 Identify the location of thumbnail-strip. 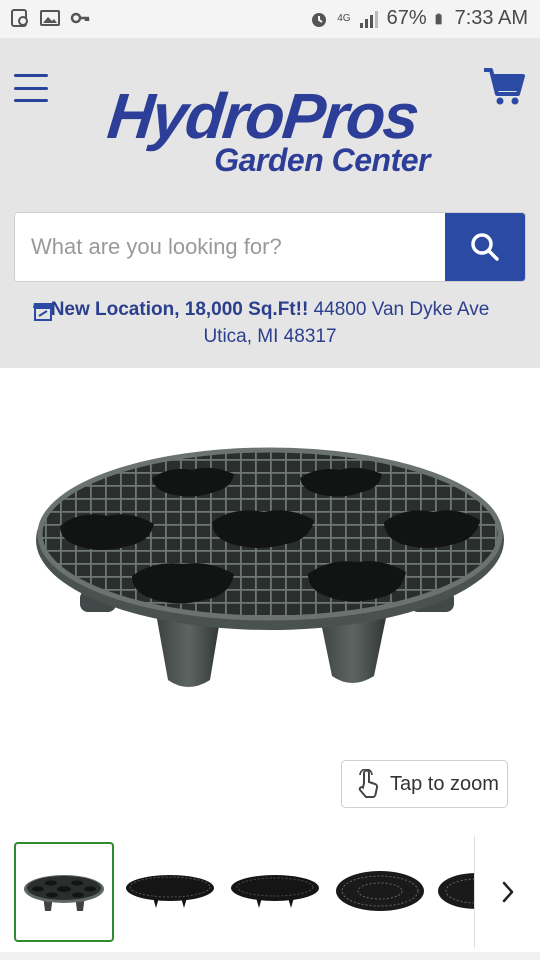
(270, 894).